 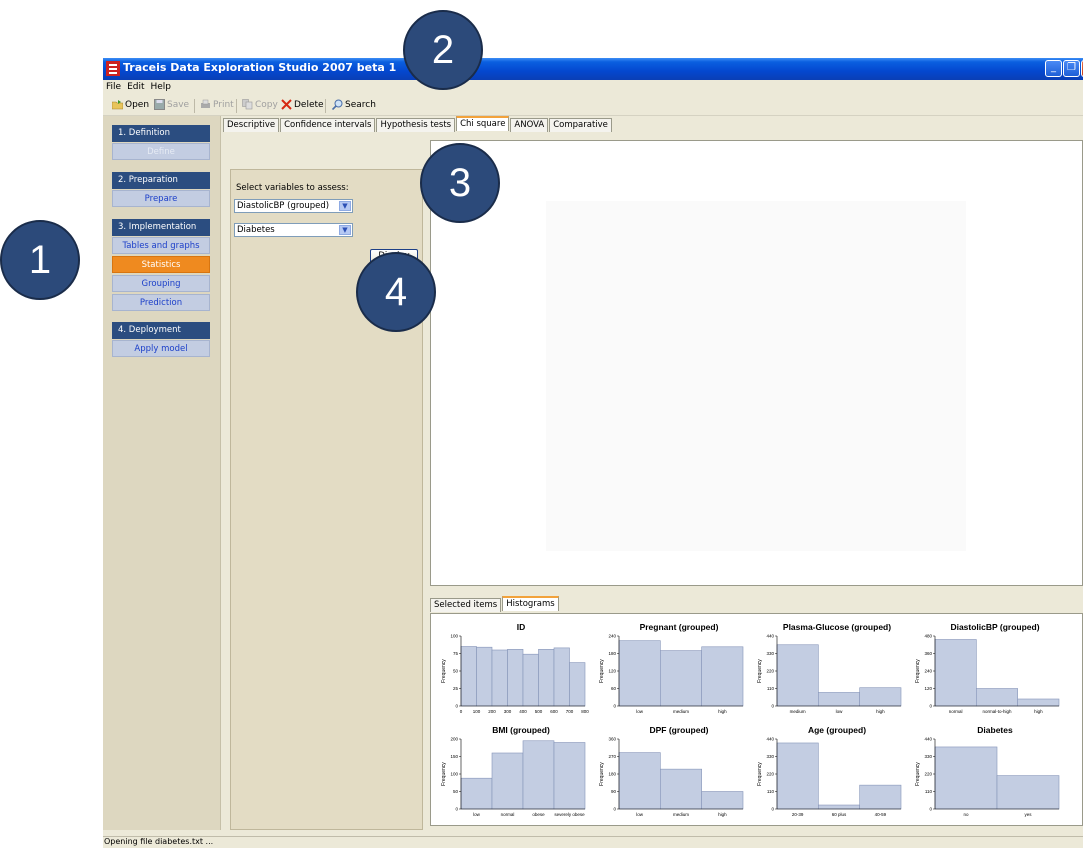 I want to click on y-tick-label: 90, so click(x=614, y=791).